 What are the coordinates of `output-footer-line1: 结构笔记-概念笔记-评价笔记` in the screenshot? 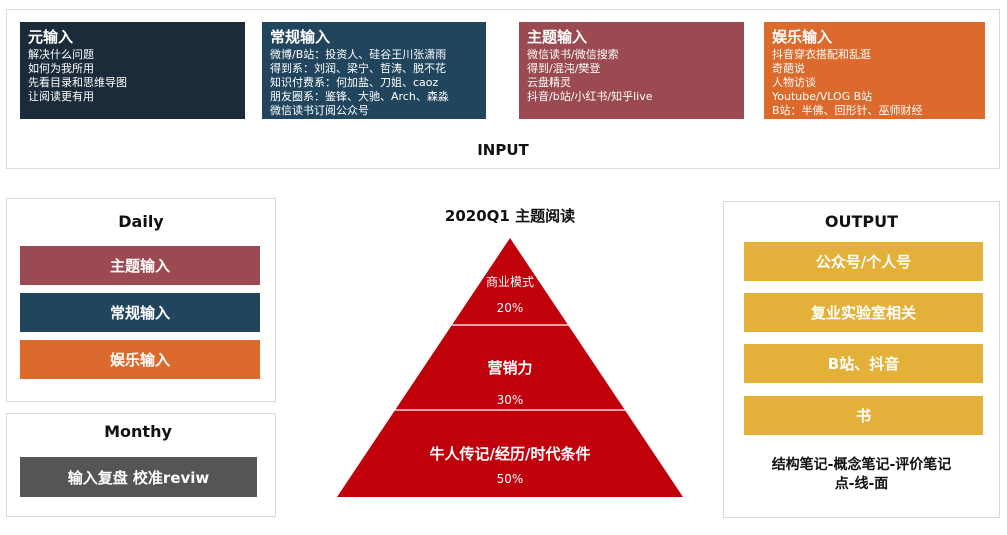 It's located at (861, 465).